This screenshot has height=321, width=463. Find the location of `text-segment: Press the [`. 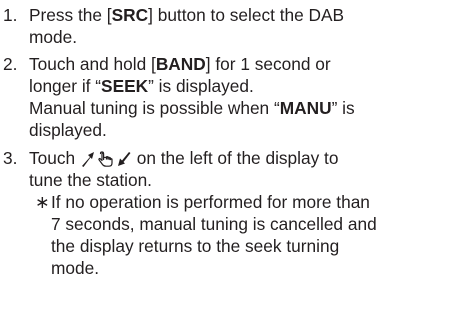

text-segment: Press the [ is located at coordinates (70, 15).